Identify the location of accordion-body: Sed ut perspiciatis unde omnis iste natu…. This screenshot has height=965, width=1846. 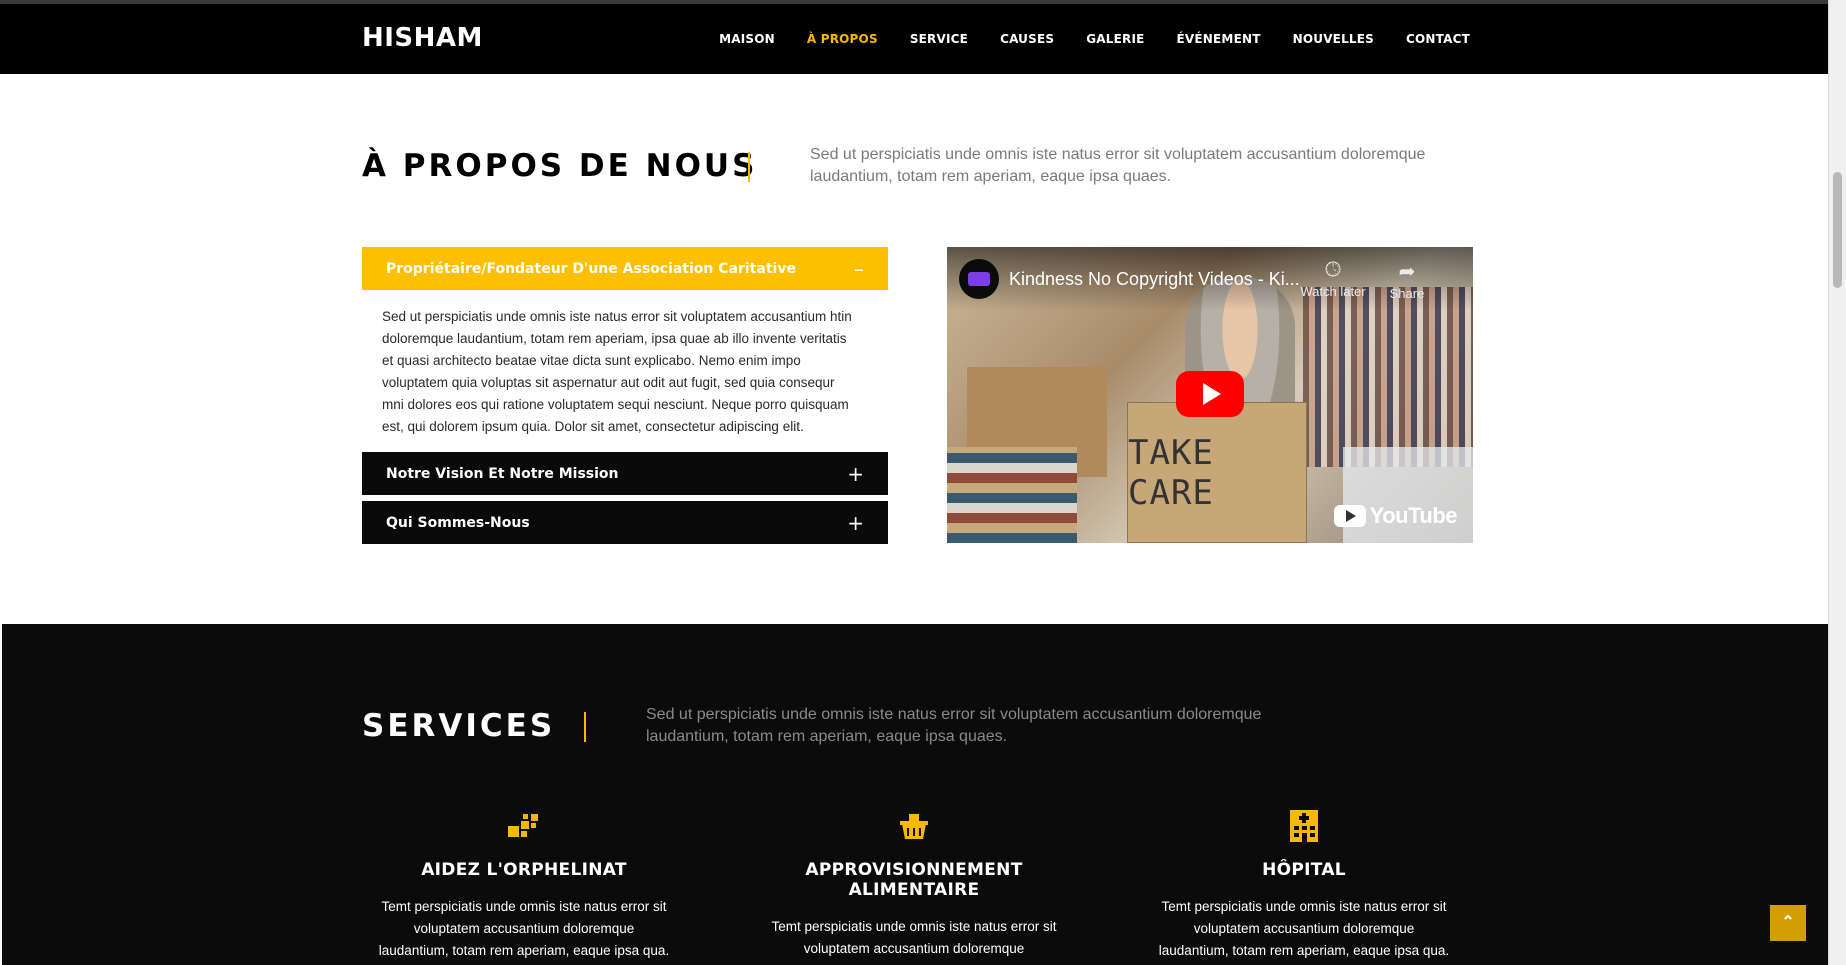
(617, 371).